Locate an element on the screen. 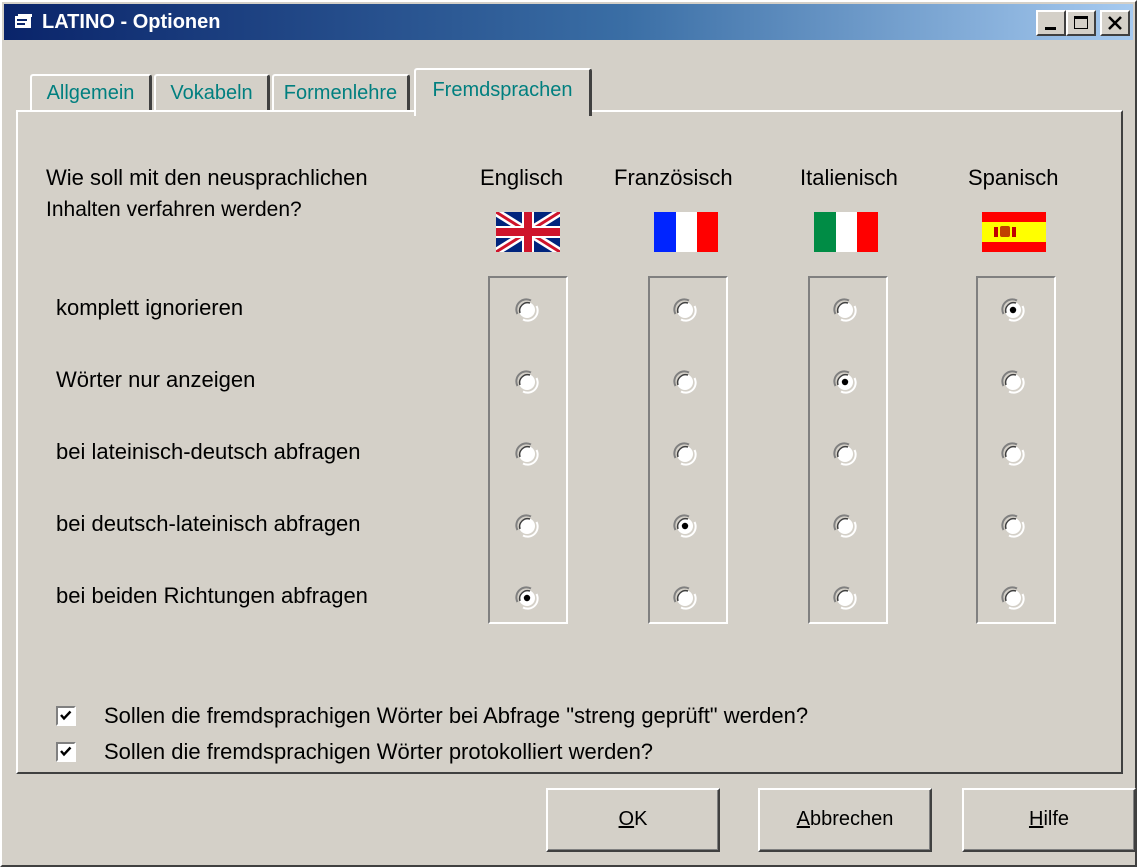 Image resolution: width=1137 pixels, height=867 pixels. close-button is located at coordinates (1115, 23).